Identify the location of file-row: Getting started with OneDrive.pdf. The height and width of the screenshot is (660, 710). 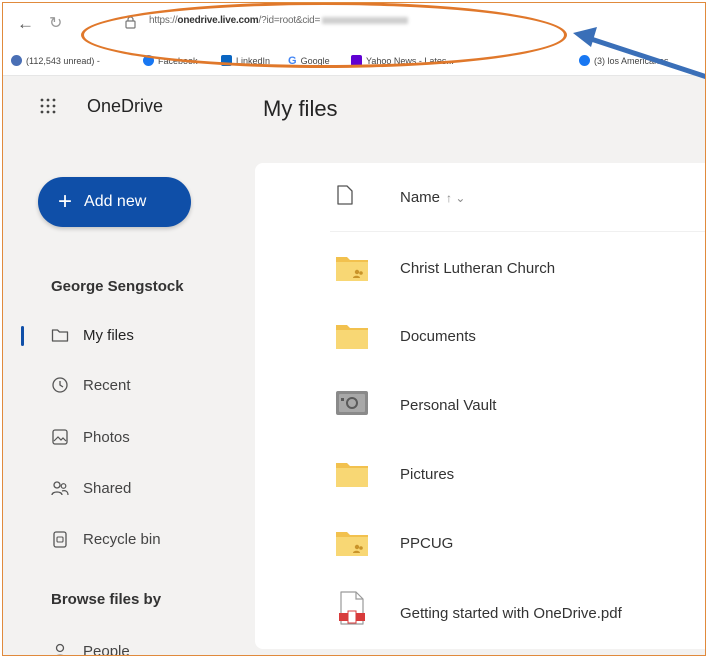
(480, 611).